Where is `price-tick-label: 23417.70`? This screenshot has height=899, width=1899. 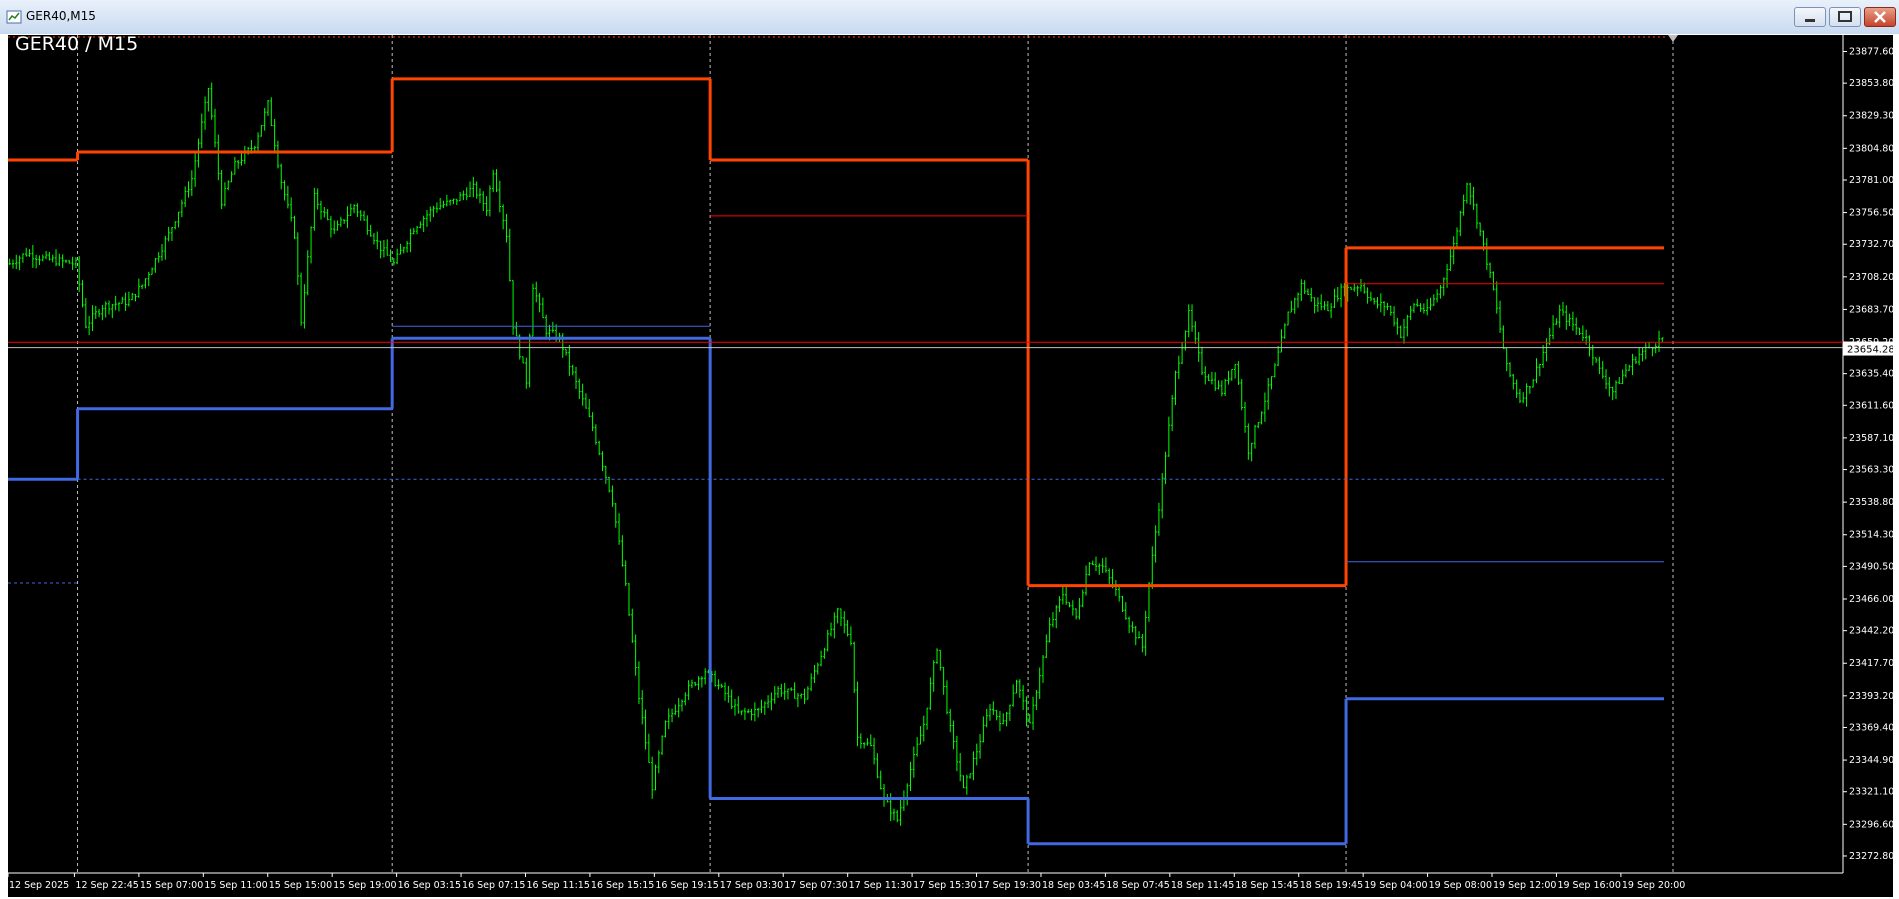 price-tick-label: 23417.70 is located at coordinates (1871, 663).